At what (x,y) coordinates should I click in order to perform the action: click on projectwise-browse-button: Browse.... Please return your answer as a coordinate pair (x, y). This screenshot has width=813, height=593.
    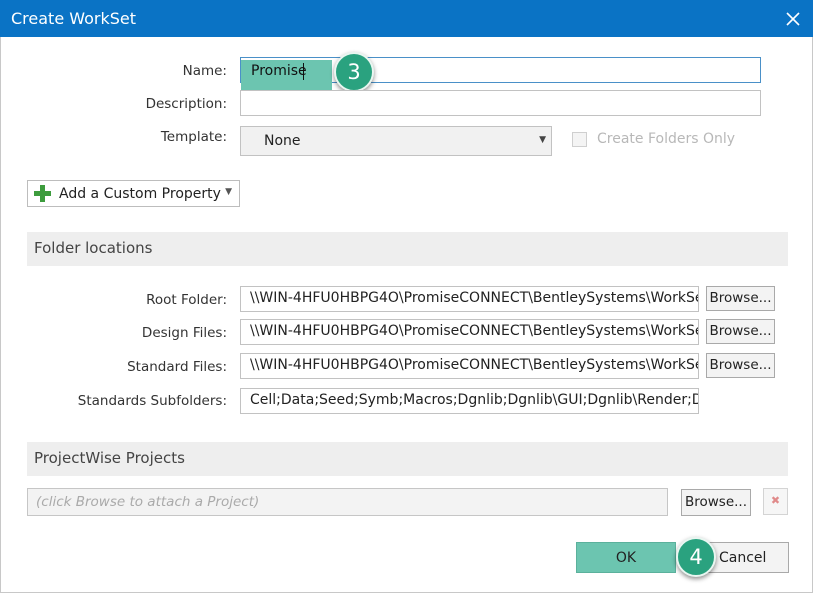
    Looking at the image, I should click on (716, 502).